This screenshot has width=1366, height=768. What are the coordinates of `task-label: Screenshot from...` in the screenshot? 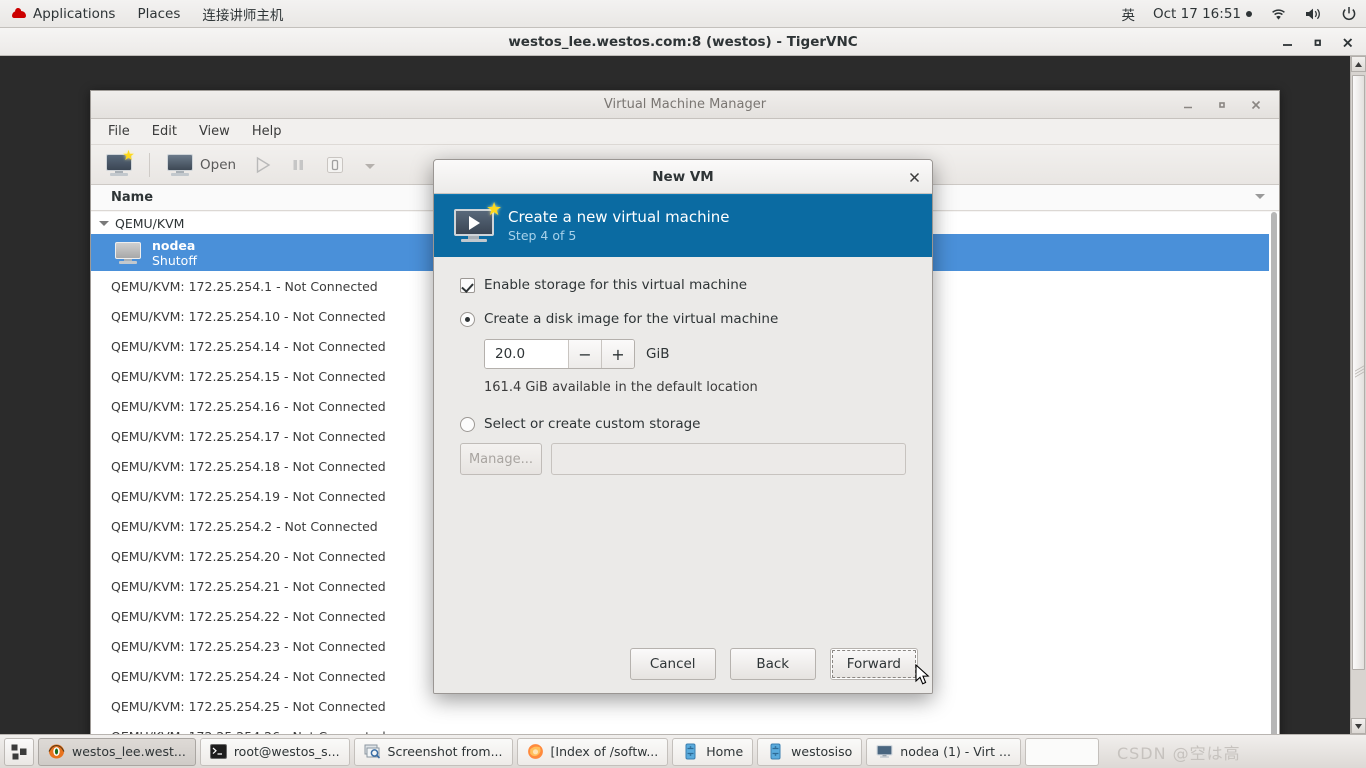 It's located at (445, 751).